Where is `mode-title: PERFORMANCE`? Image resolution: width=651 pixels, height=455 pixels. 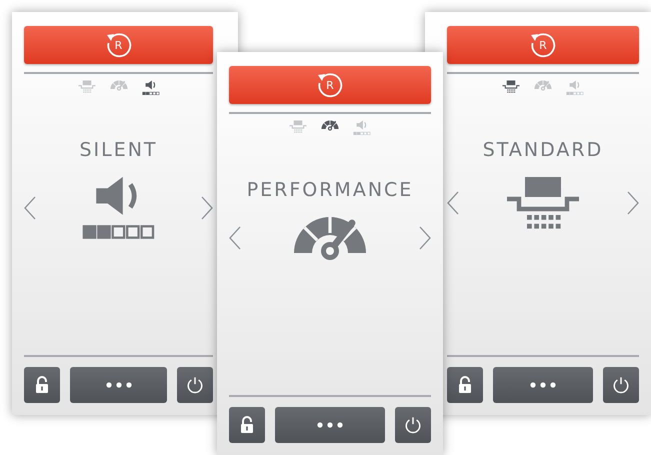
mode-title: PERFORMANCE is located at coordinates (330, 190).